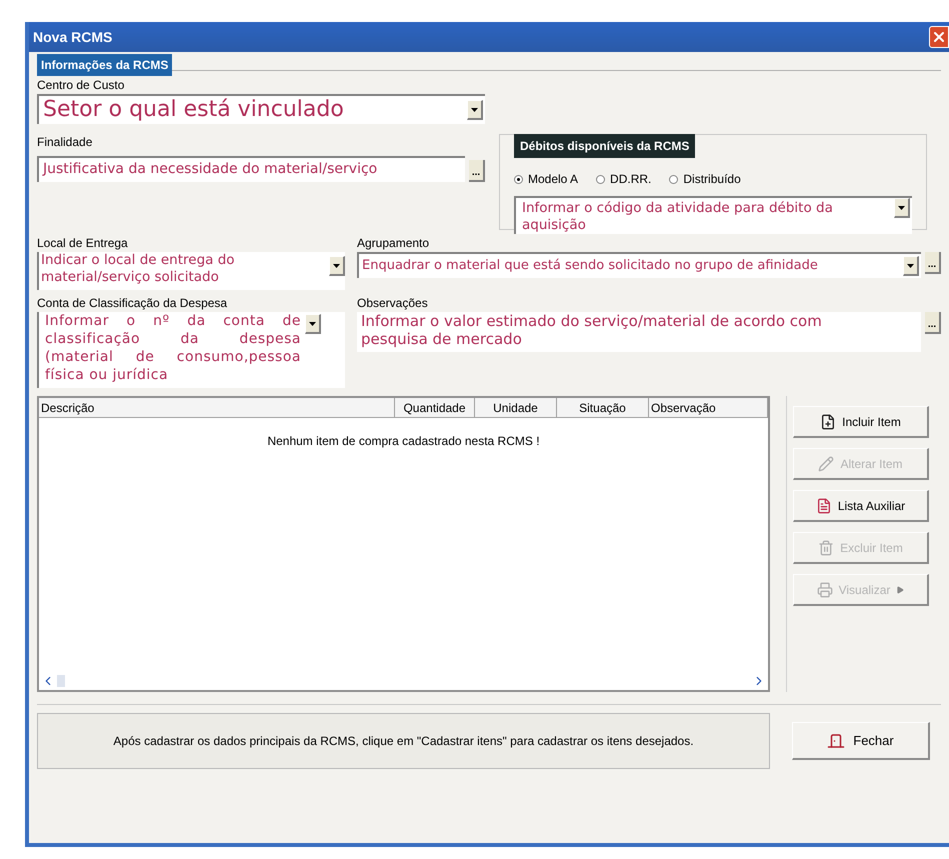 The image size is (949, 859). Describe the element at coordinates (435, 407) in the screenshot. I see `column-header: Quantidade` at that location.